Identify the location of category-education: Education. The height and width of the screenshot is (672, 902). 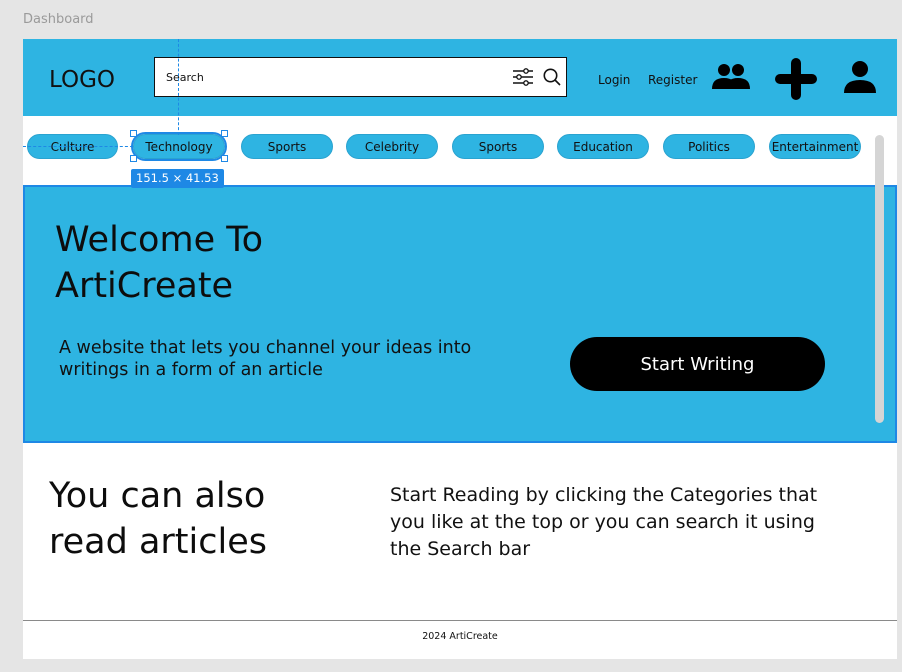
(603, 146).